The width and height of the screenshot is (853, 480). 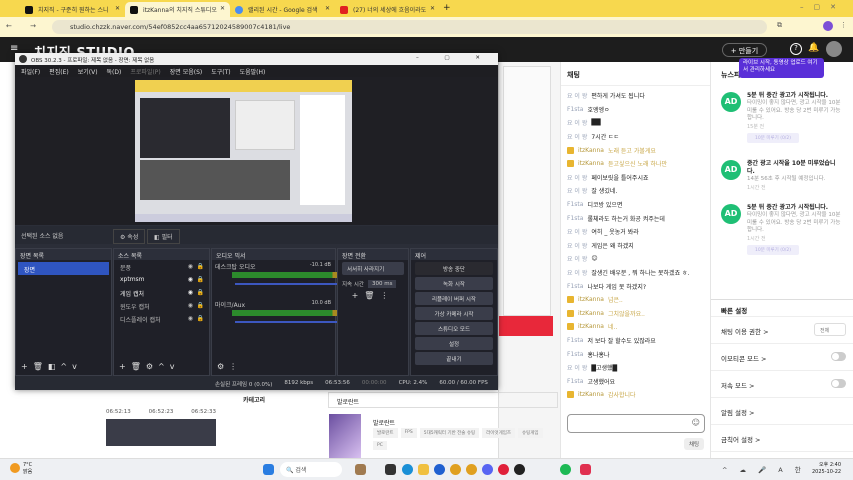 What do you see at coordinates (145, 72) in the screenshot?
I see `obs-menu-item: 프로파일(P)` at bounding box center [145, 72].